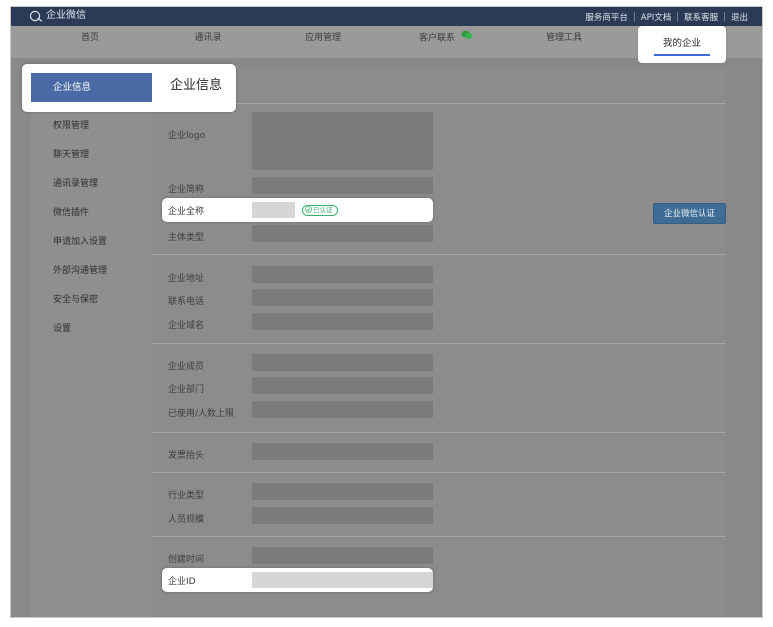  What do you see at coordinates (342, 297) in the screenshot?
I see `phone-value-redacted` at bounding box center [342, 297].